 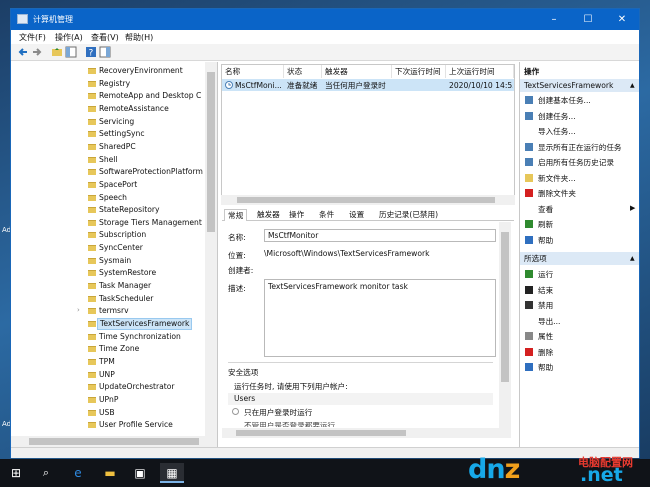 I want to click on tree-item: Servicing, so click(x=116, y=122).